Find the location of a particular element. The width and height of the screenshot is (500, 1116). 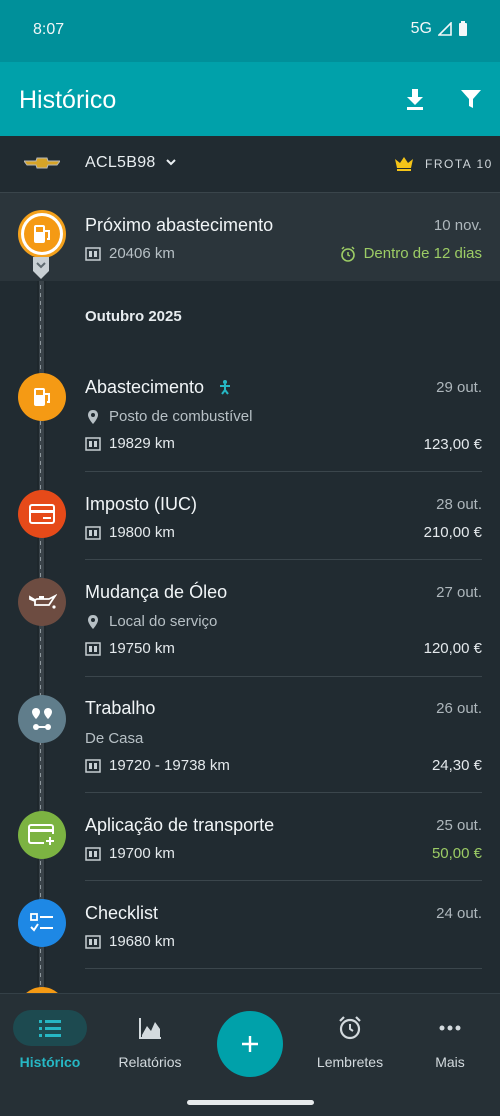

download-icon is located at coordinates (415, 99).